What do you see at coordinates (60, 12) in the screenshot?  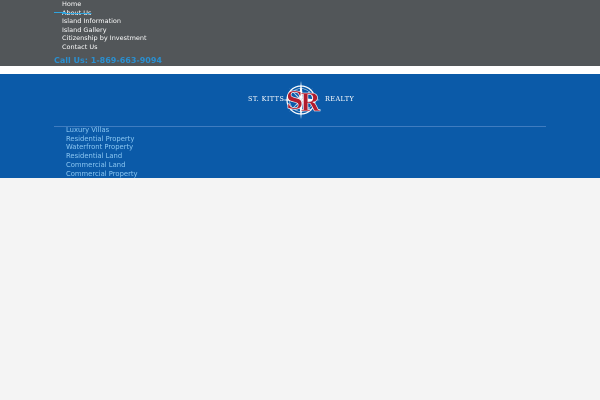 I see `current-page-indicator` at bounding box center [60, 12].